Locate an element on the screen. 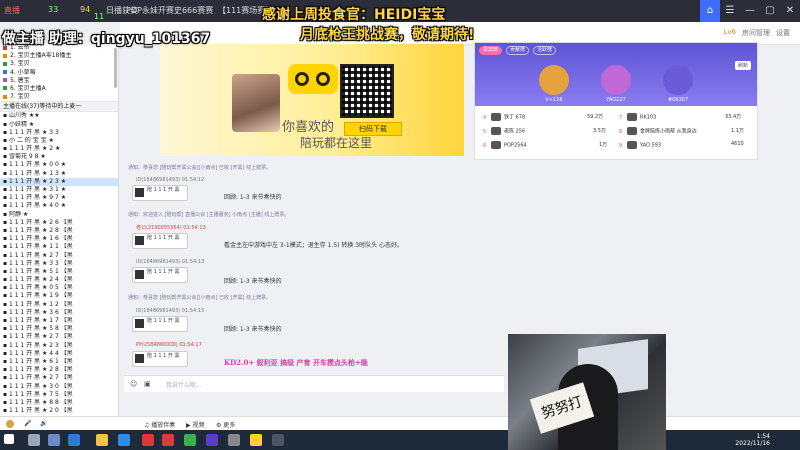 Image resolution: width=800 pixels, height=450 pixels. mic-queue-row: ▪ 1 1 1 开 黑 ★ 3 3 is located at coordinates (59, 133).